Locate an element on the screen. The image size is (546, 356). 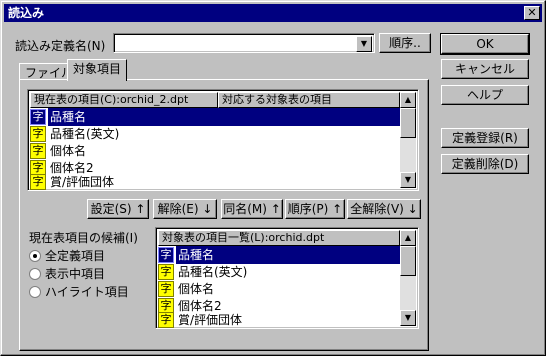
radio-label: 全定義項目 is located at coordinates (75, 256).